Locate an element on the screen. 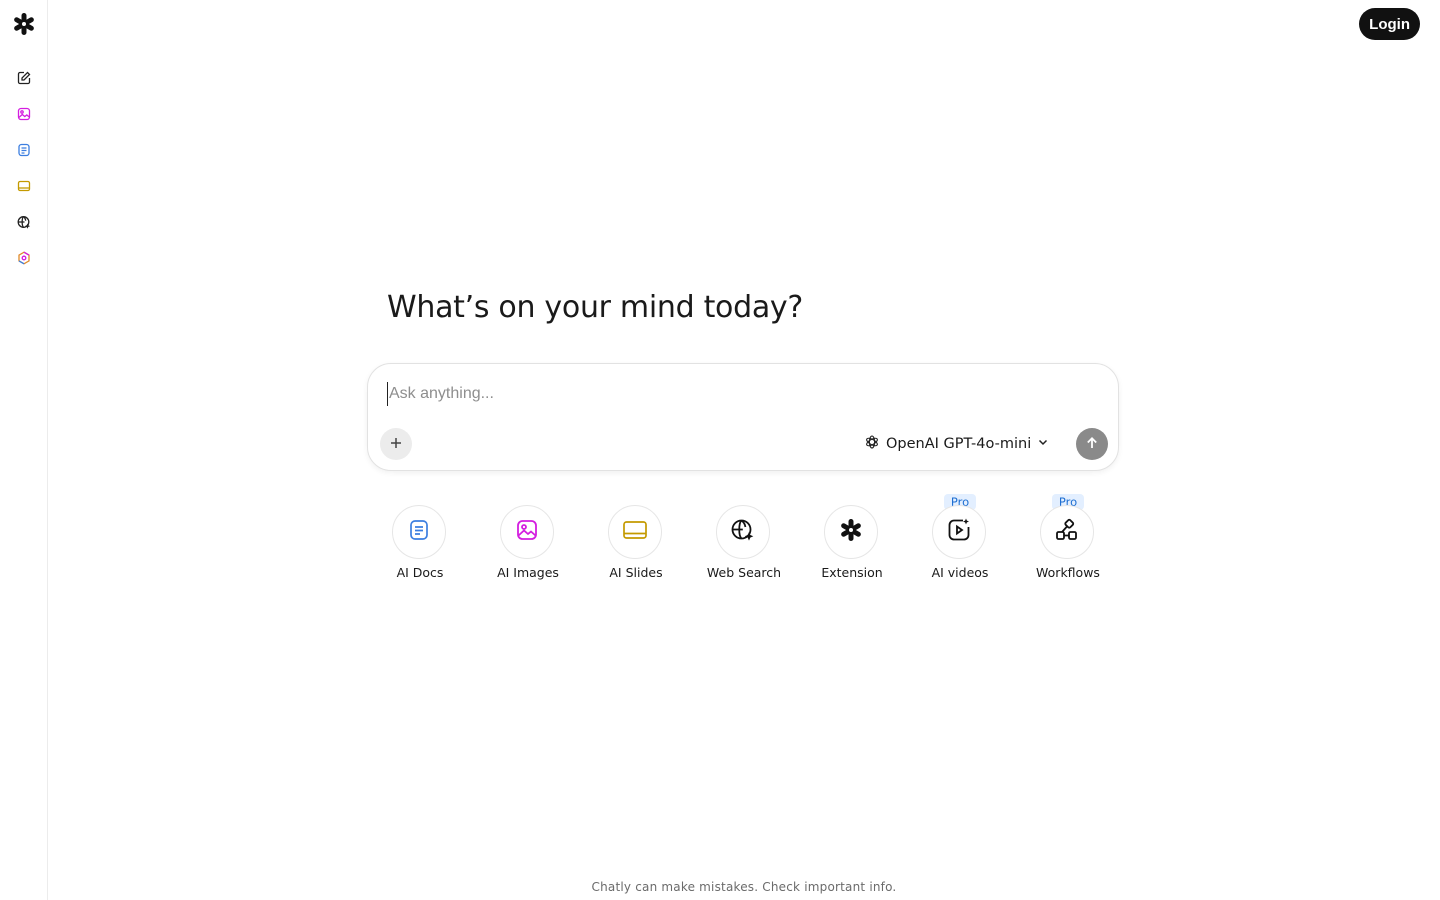 The height and width of the screenshot is (900, 1440). prompt-input is located at coordinates (738, 394).